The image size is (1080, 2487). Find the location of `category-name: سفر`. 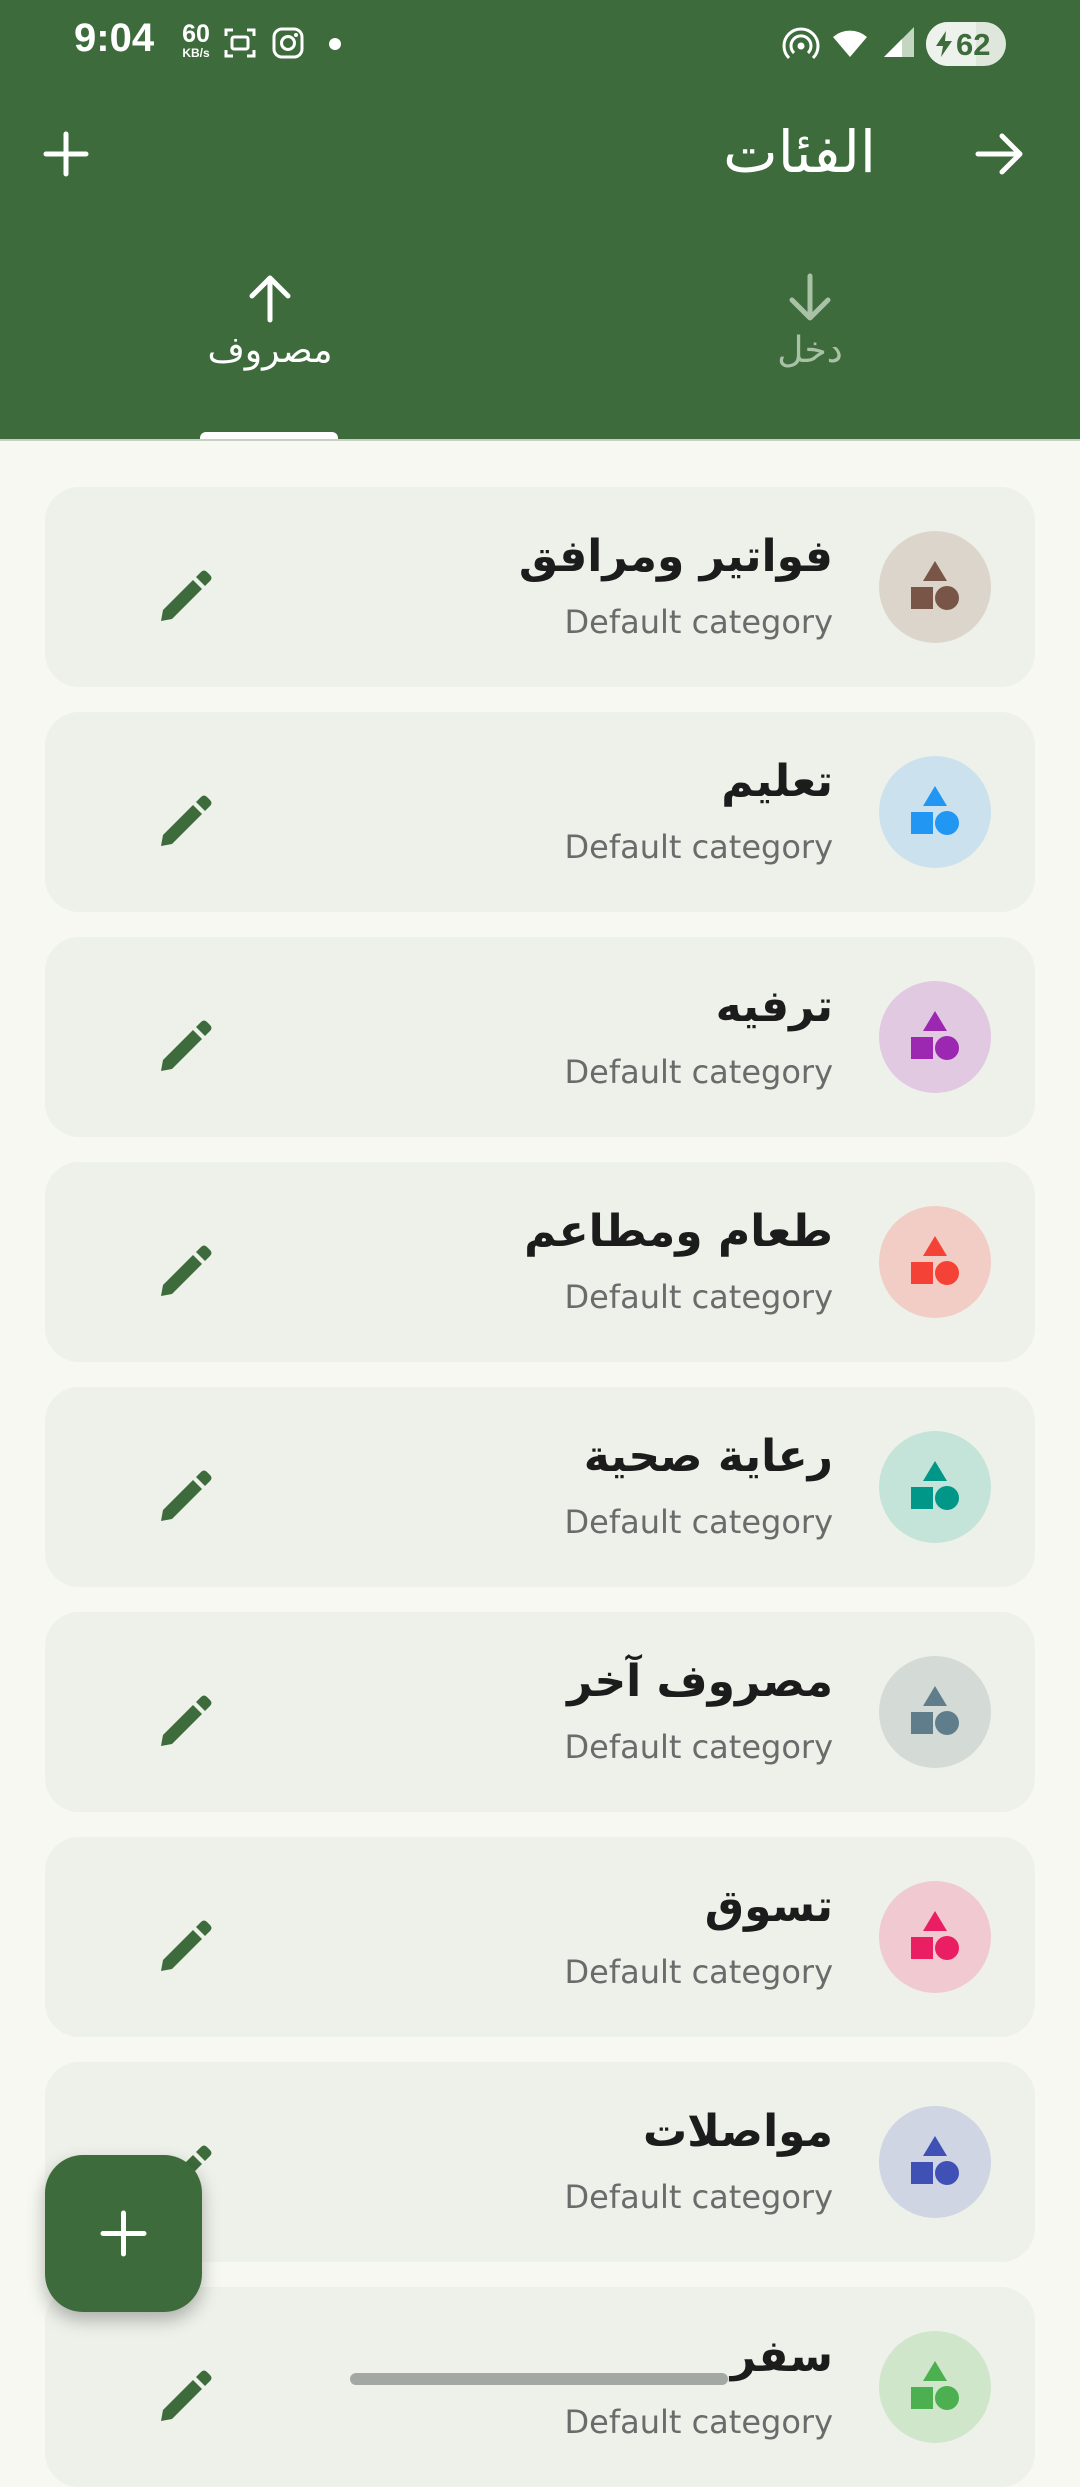

category-name: سفر is located at coordinates (781, 2356).